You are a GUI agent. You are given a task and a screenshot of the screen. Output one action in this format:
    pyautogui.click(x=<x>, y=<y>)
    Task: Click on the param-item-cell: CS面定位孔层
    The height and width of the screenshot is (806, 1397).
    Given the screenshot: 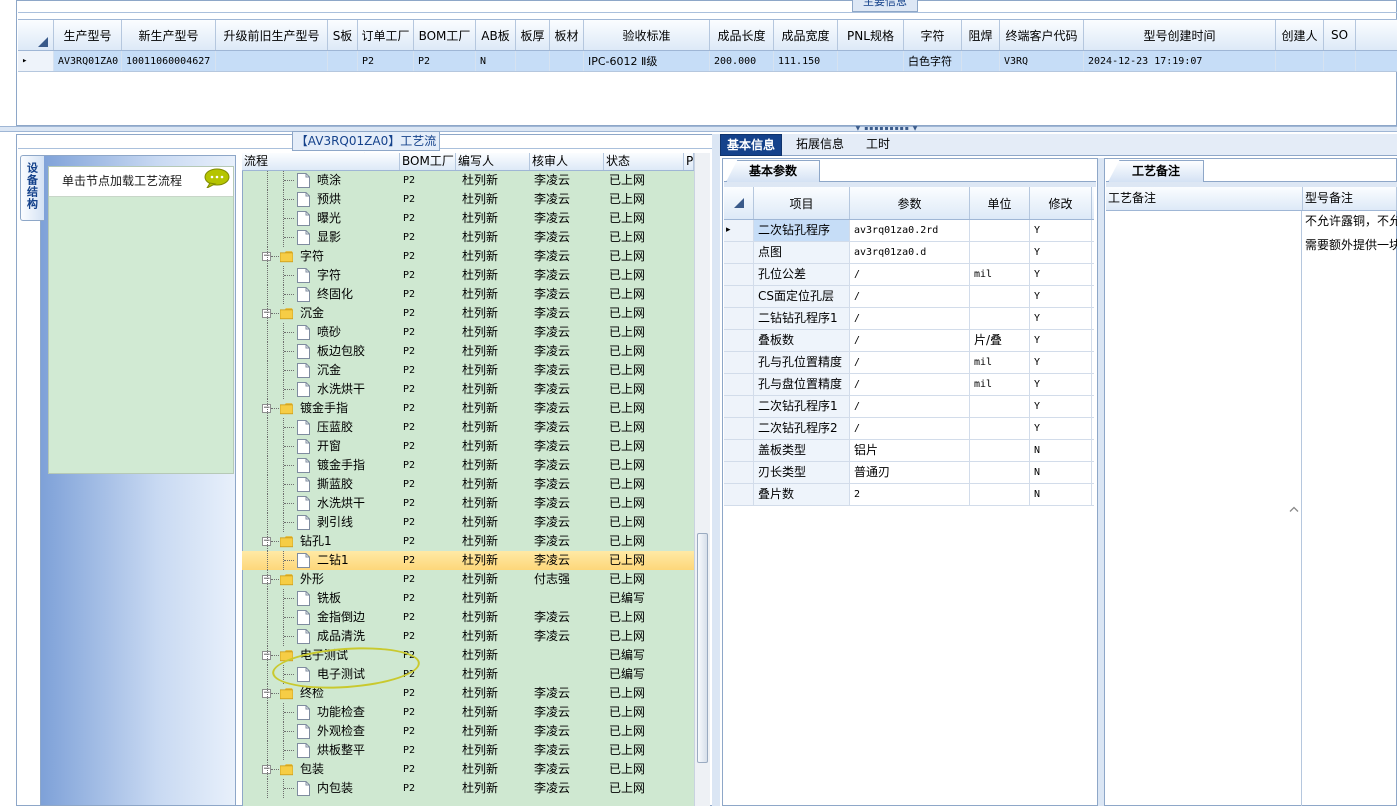 What is the action you would take?
    pyautogui.click(x=802, y=296)
    